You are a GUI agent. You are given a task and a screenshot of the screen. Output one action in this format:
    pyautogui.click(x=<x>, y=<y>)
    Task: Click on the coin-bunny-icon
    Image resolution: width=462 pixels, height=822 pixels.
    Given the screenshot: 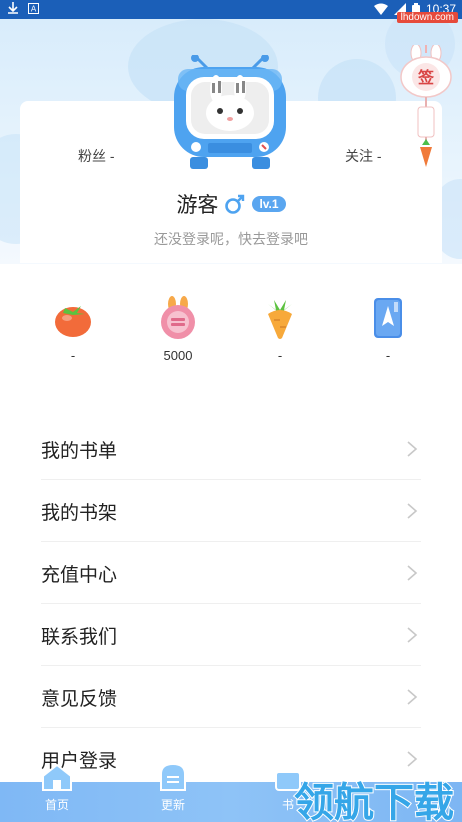 What is the action you would take?
    pyautogui.click(x=178, y=317)
    